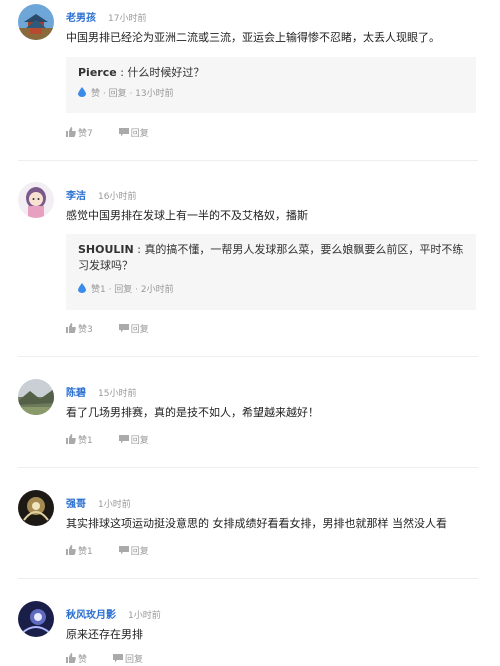 This screenshot has height=666, width=500. Describe the element at coordinates (132, 290) in the screenshot. I see `reply-meta-text: 赞1 · 回复 · 2小时前` at that location.